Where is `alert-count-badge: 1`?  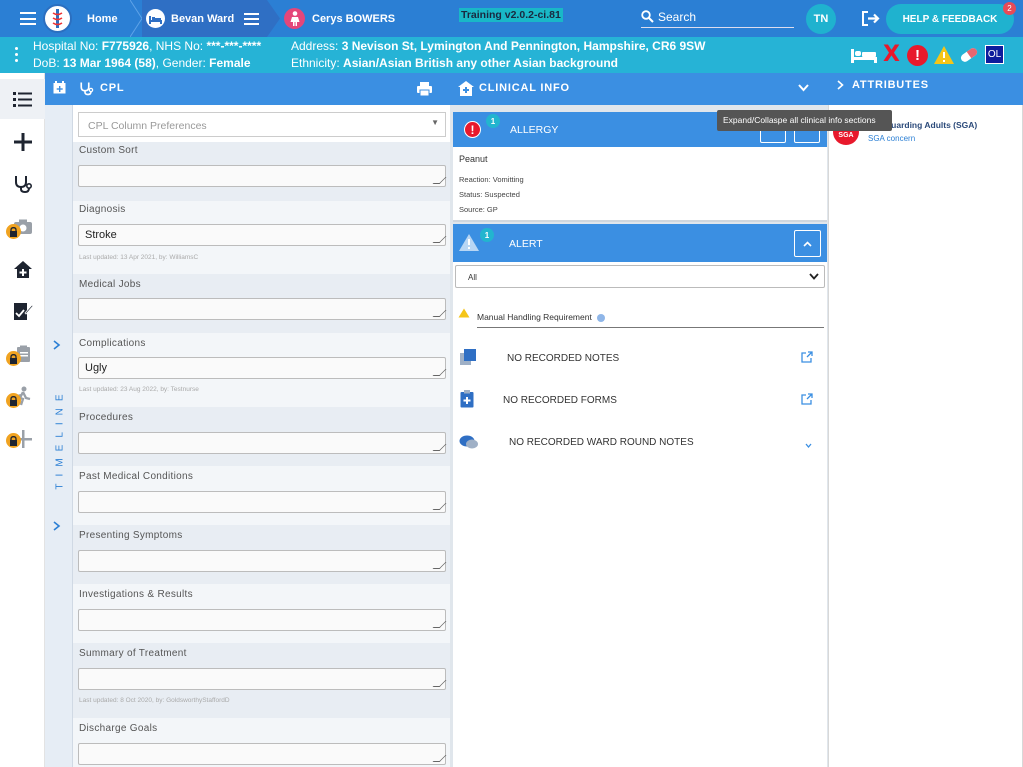
alert-count-badge: 1 is located at coordinates (487, 235).